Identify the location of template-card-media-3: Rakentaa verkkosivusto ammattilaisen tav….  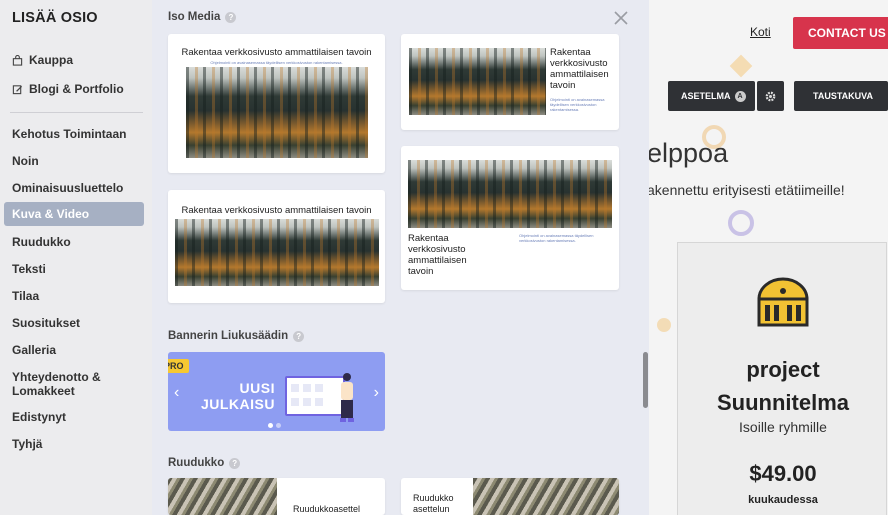
(276, 246).